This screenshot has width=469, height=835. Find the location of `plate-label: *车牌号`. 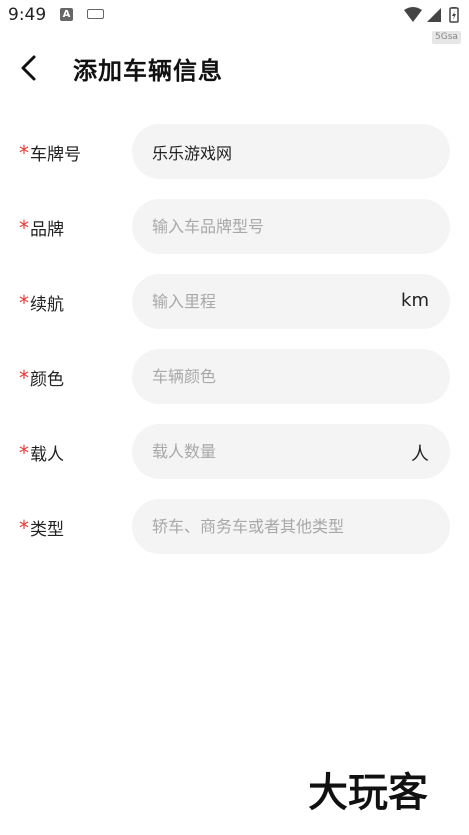

plate-label: *车牌号 is located at coordinates (50, 153).